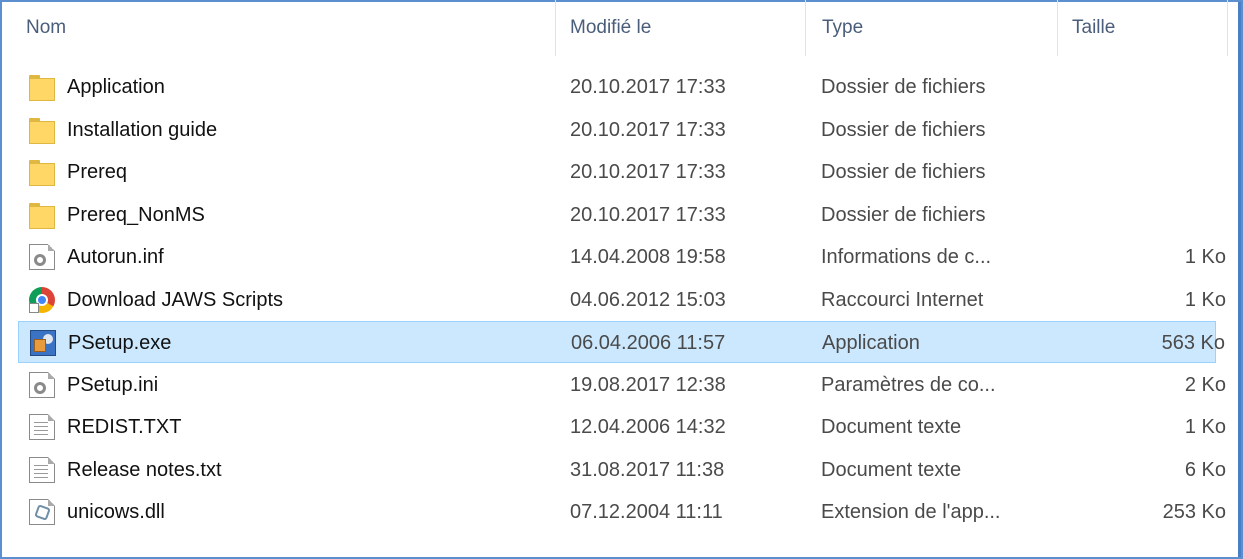 This screenshot has width=1243, height=559. Describe the element at coordinates (120, 343) in the screenshot. I see `file-name: PSetup.exe` at that location.